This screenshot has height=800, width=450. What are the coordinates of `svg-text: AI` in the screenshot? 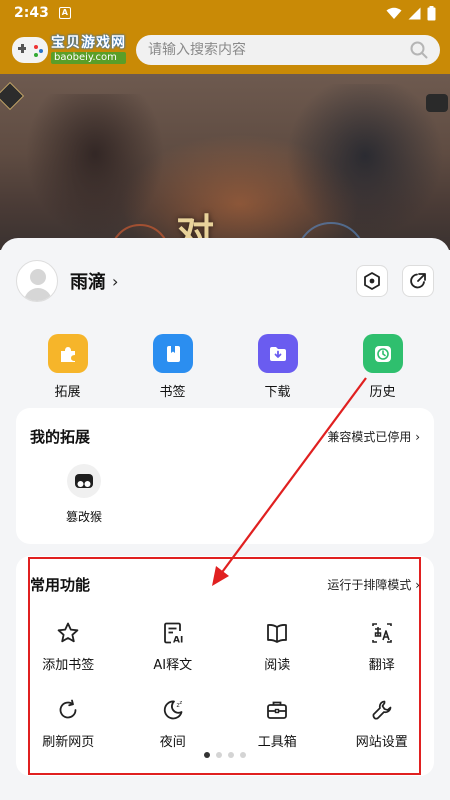 It's located at (178, 641).